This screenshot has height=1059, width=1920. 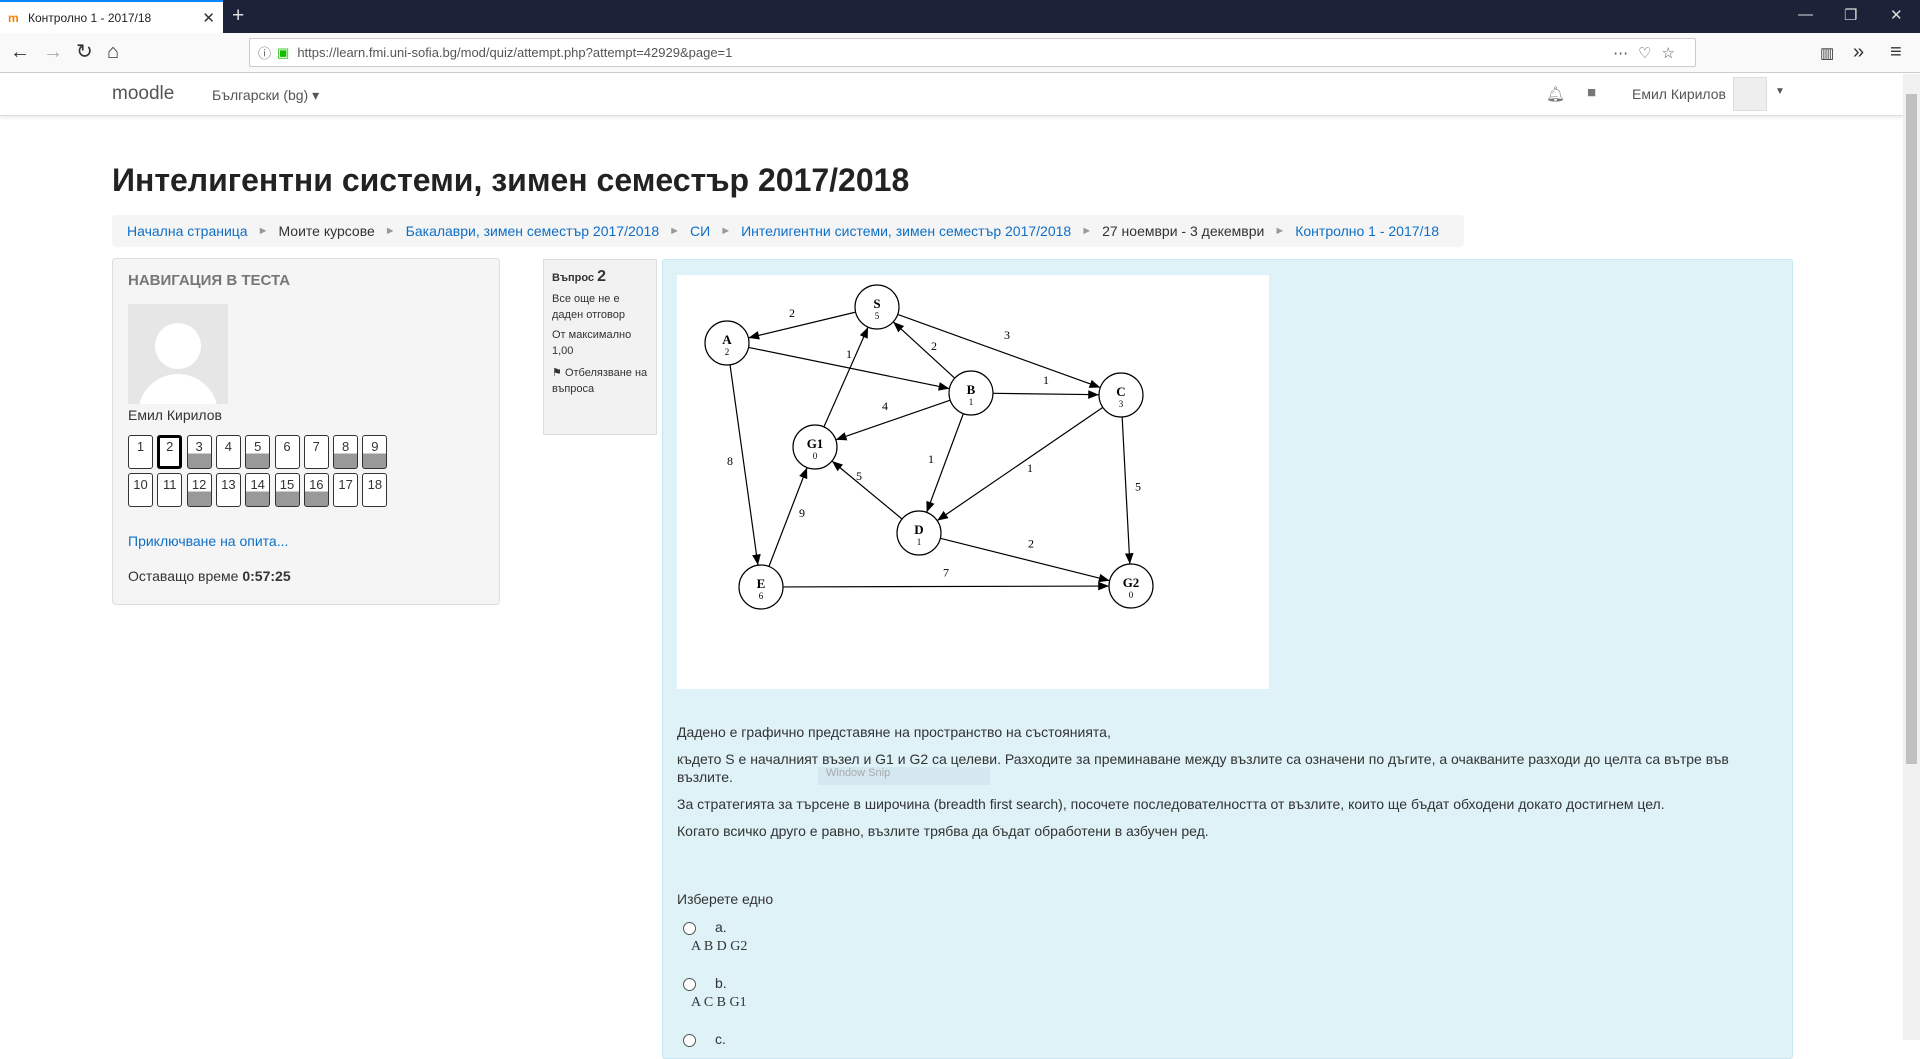 I want to click on state-space-graph: 23182141155297S5A2B1C3G10D1E6G20, so click(x=973, y=482).